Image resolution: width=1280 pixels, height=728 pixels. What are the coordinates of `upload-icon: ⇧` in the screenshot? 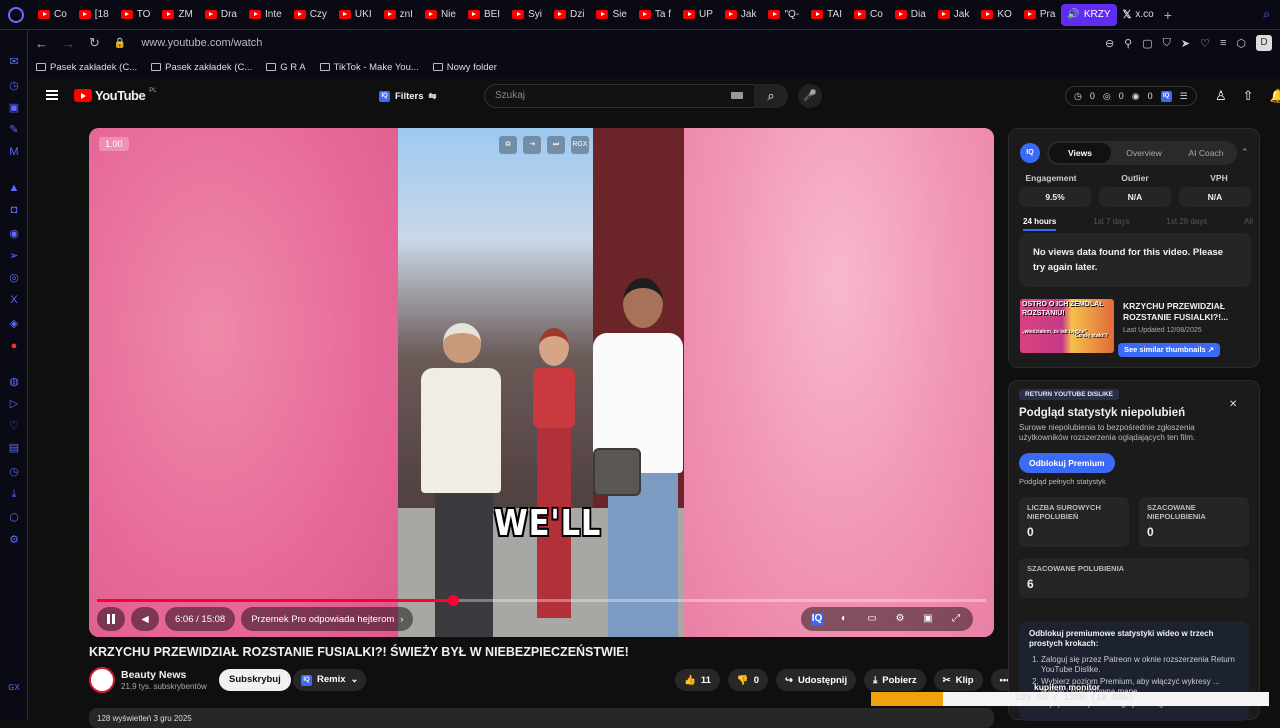 It's located at (1248, 96).